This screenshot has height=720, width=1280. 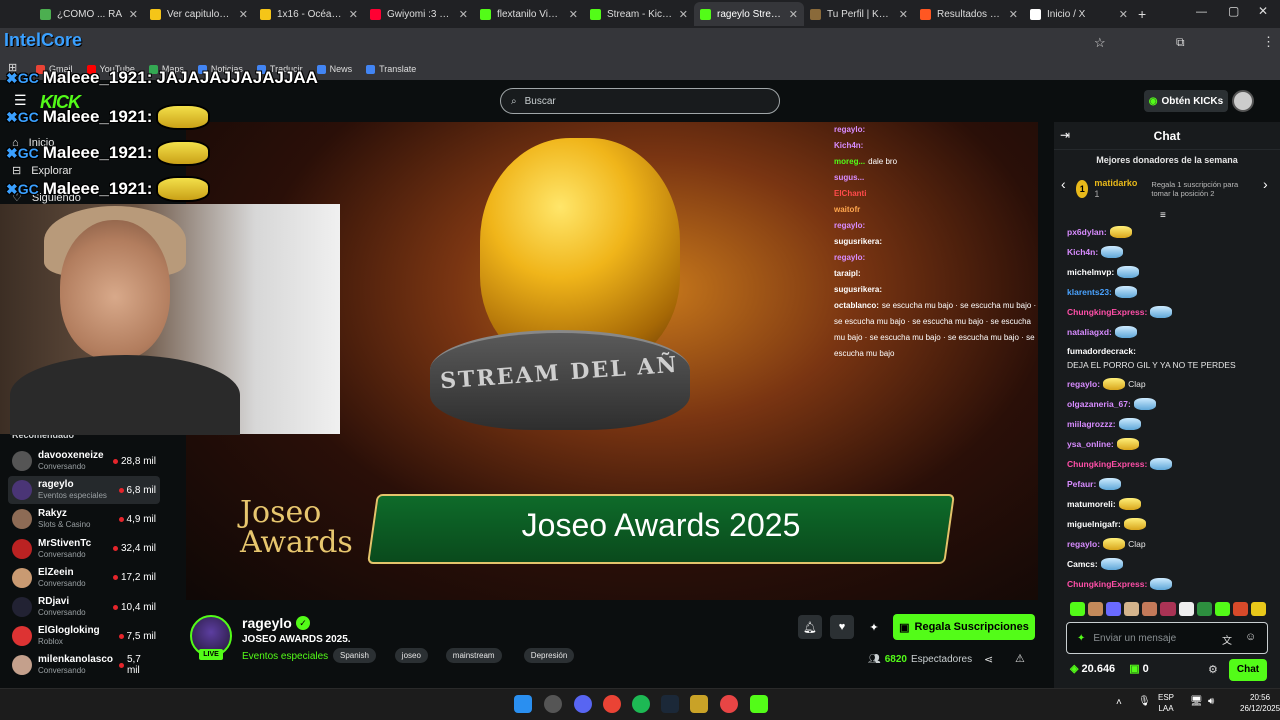 I want to click on menu-dots-icon: ⋮, so click(x=1268, y=42).